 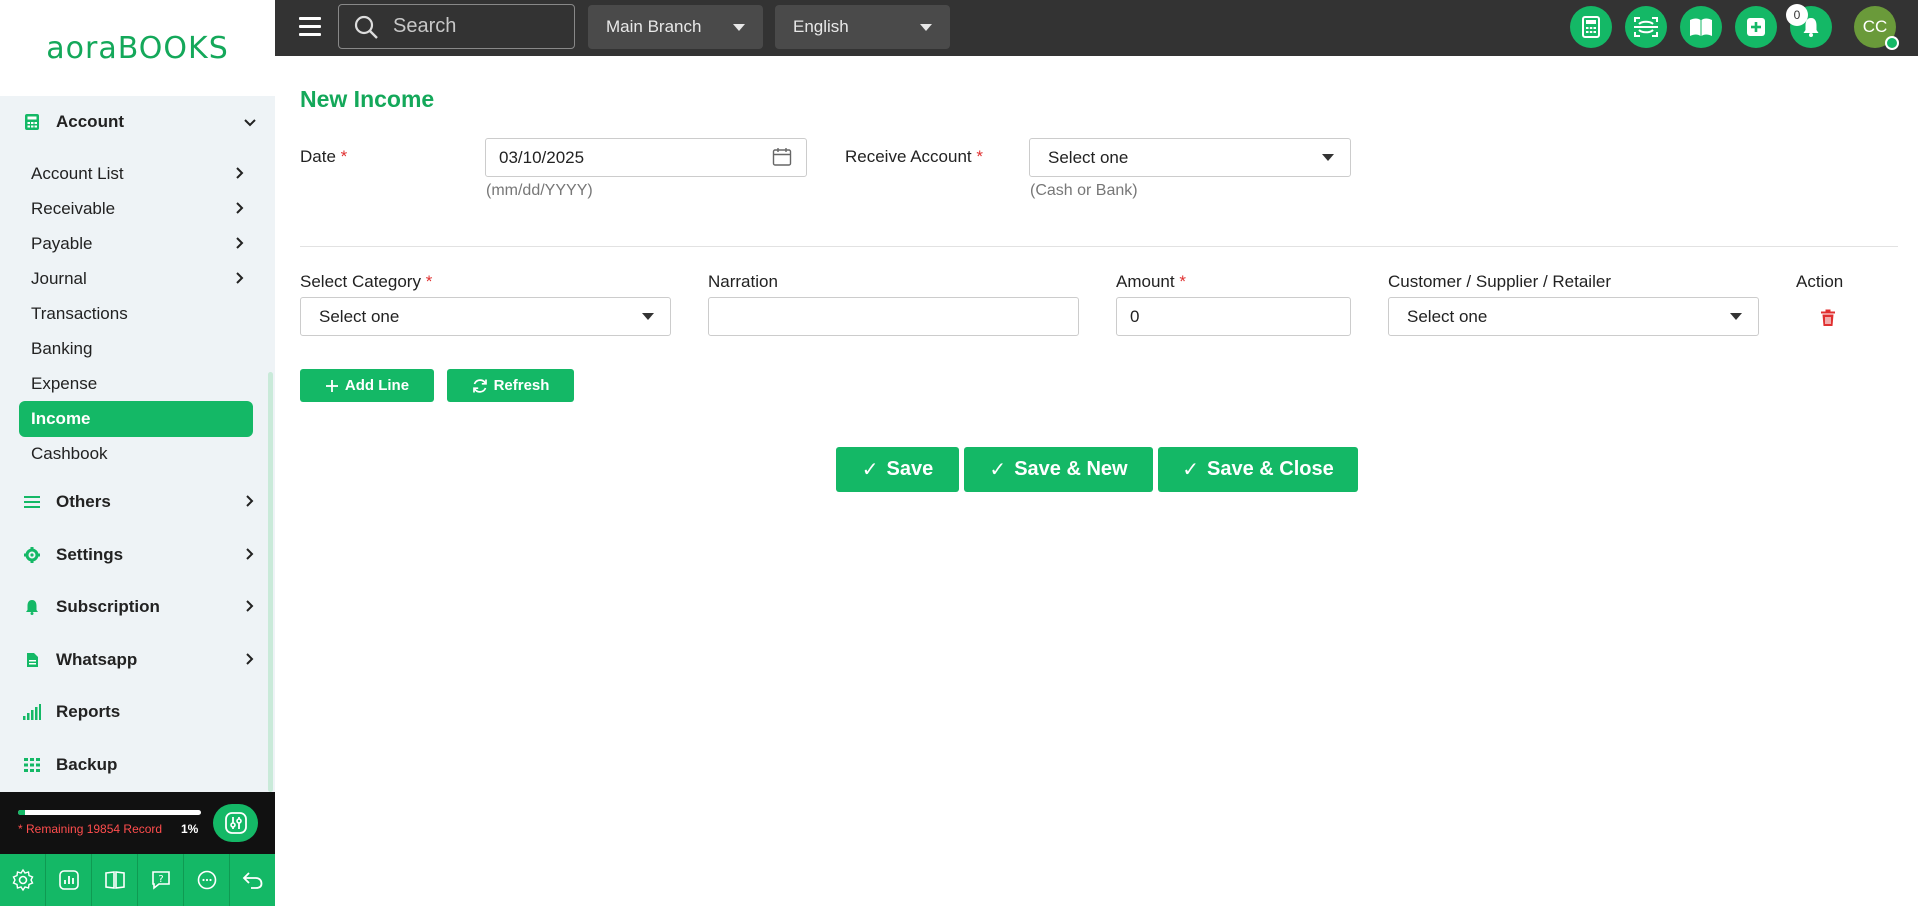 What do you see at coordinates (366, 27) in the screenshot?
I see `search-icon` at bounding box center [366, 27].